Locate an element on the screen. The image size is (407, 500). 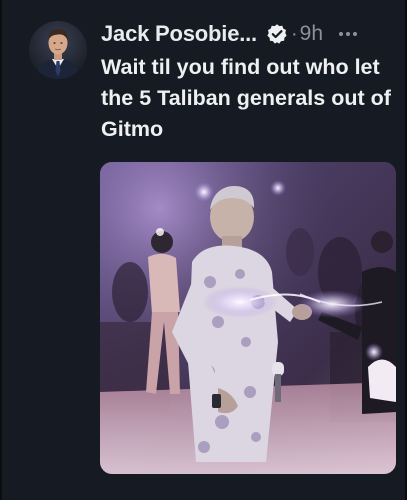
verified-badge-icon is located at coordinates (277, 34).